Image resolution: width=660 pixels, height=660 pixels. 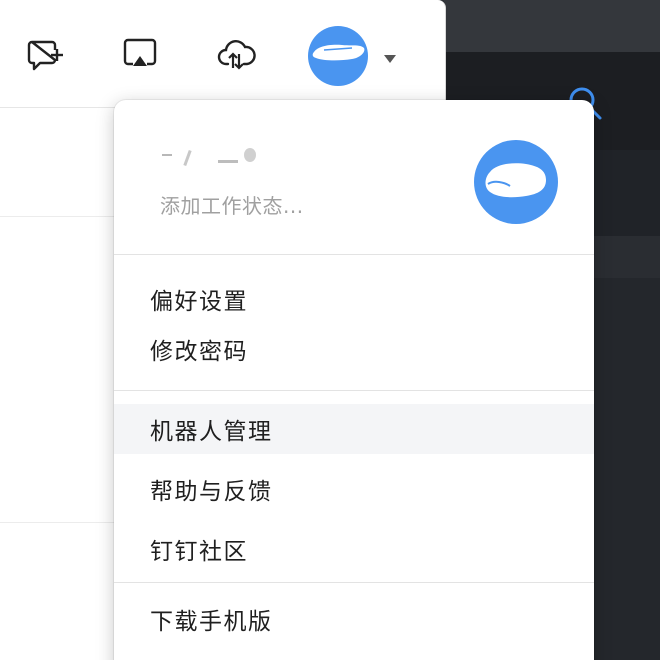 I want to click on profile-avatar, so click(x=516, y=182).